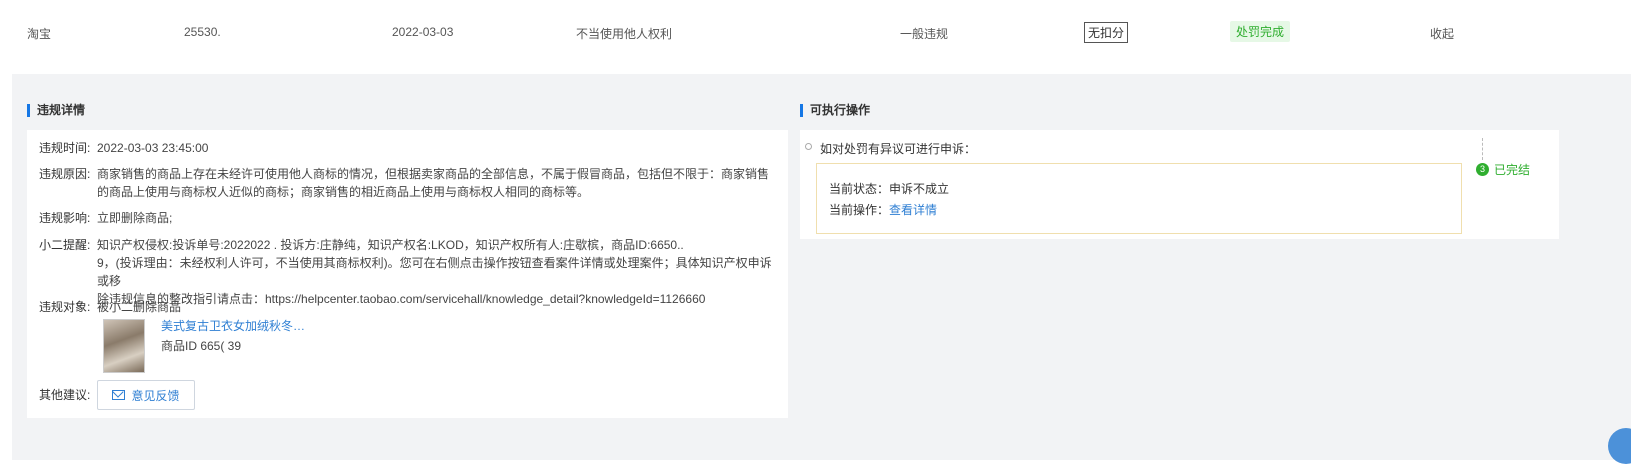 This screenshot has width=1631, height=464. What do you see at coordinates (119, 395) in the screenshot?
I see `mail-icon` at bounding box center [119, 395].